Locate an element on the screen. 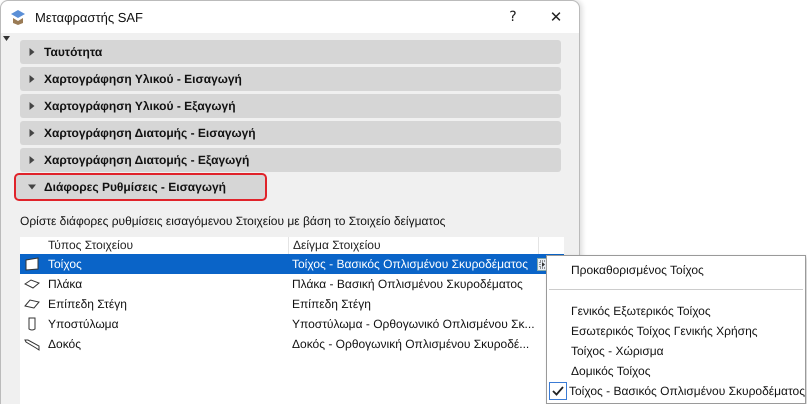 Image resolution: width=807 pixels, height=404 pixels. table-cell-text: Υποστύλωμα is located at coordinates (83, 324).